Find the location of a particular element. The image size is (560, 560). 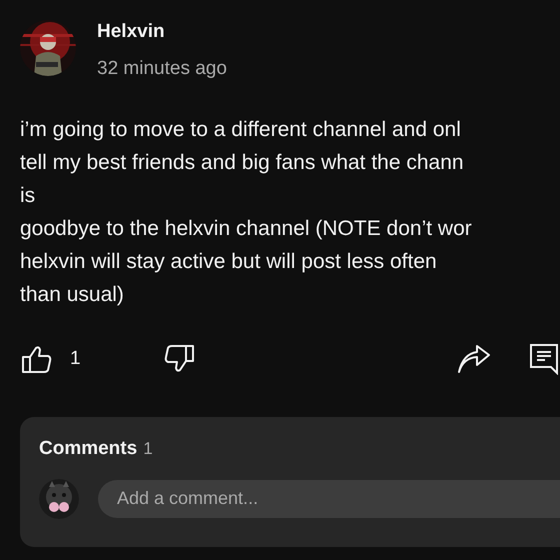

post-text-line: i’m going to move to a different channel and onl is located at coordinates (240, 130).